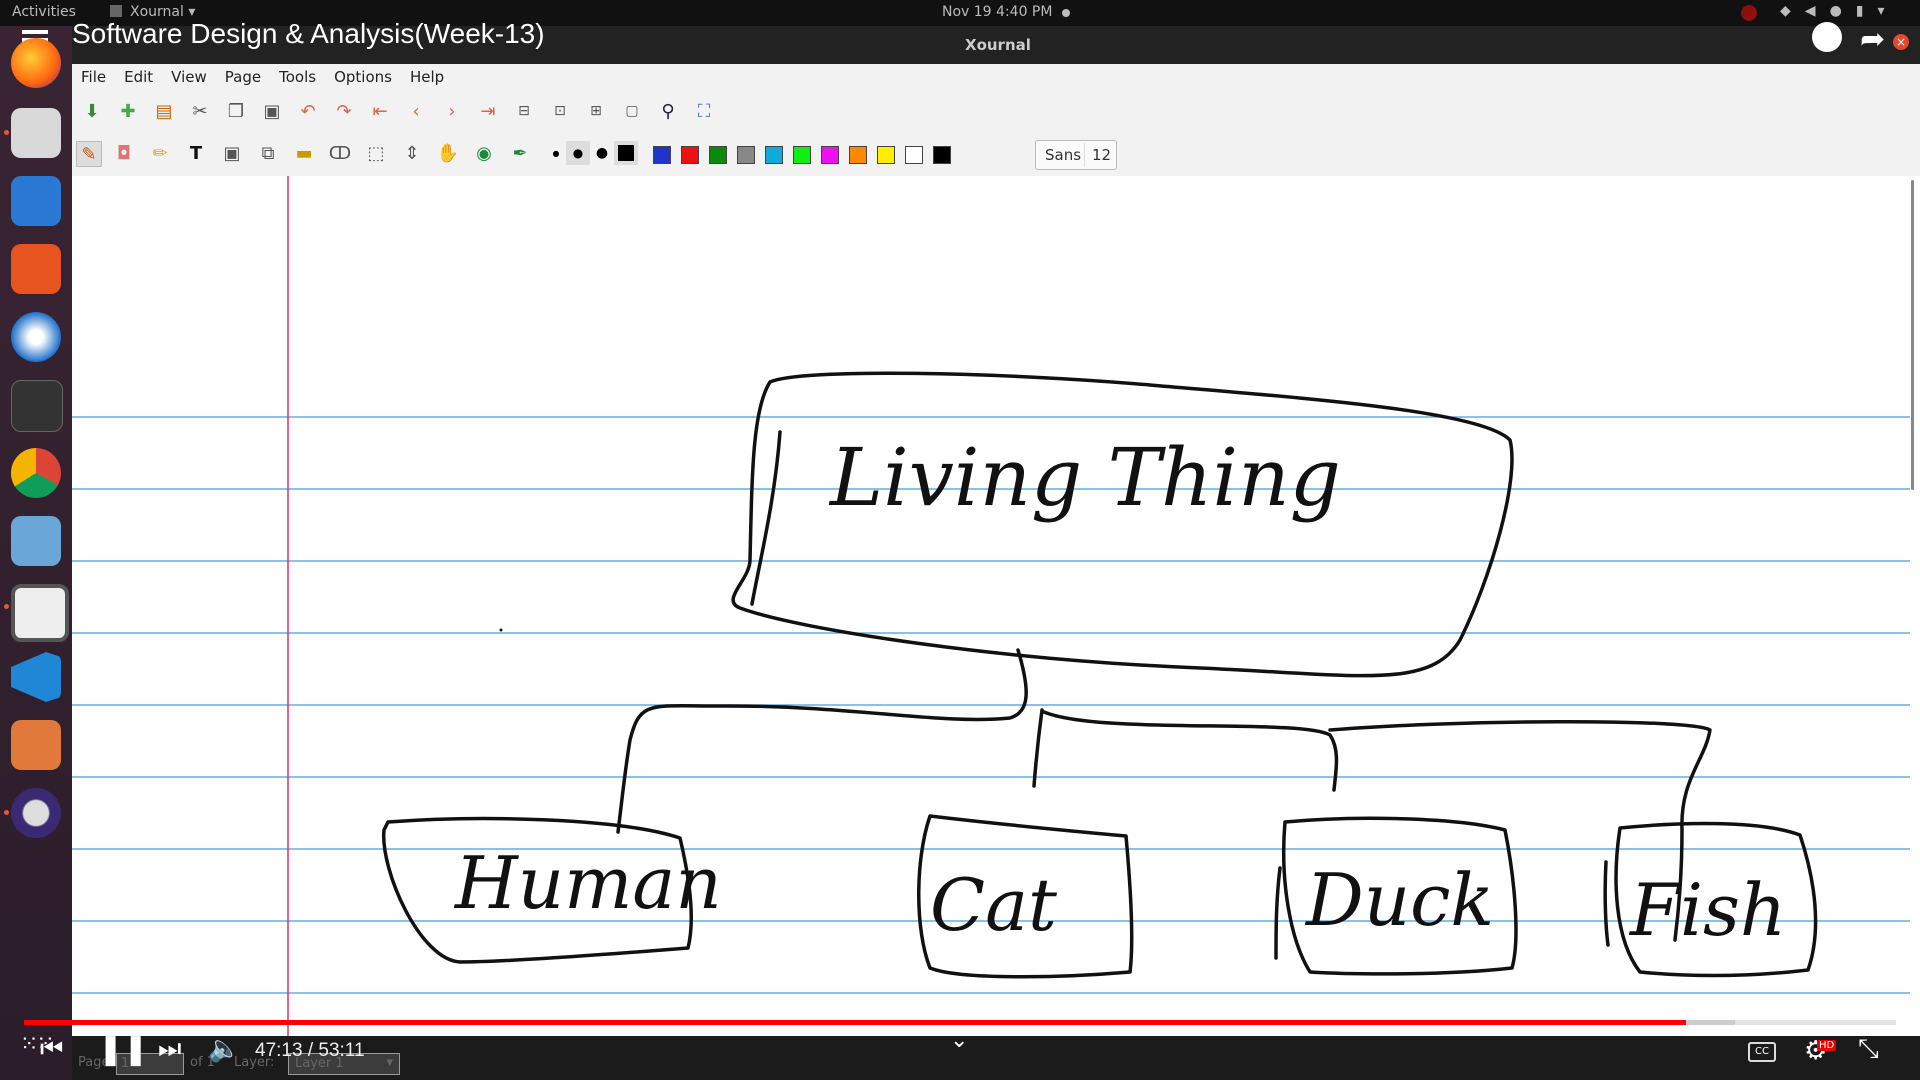 The height and width of the screenshot is (1080, 1920). I want to click on save-icon: ⬇, so click(92, 111).